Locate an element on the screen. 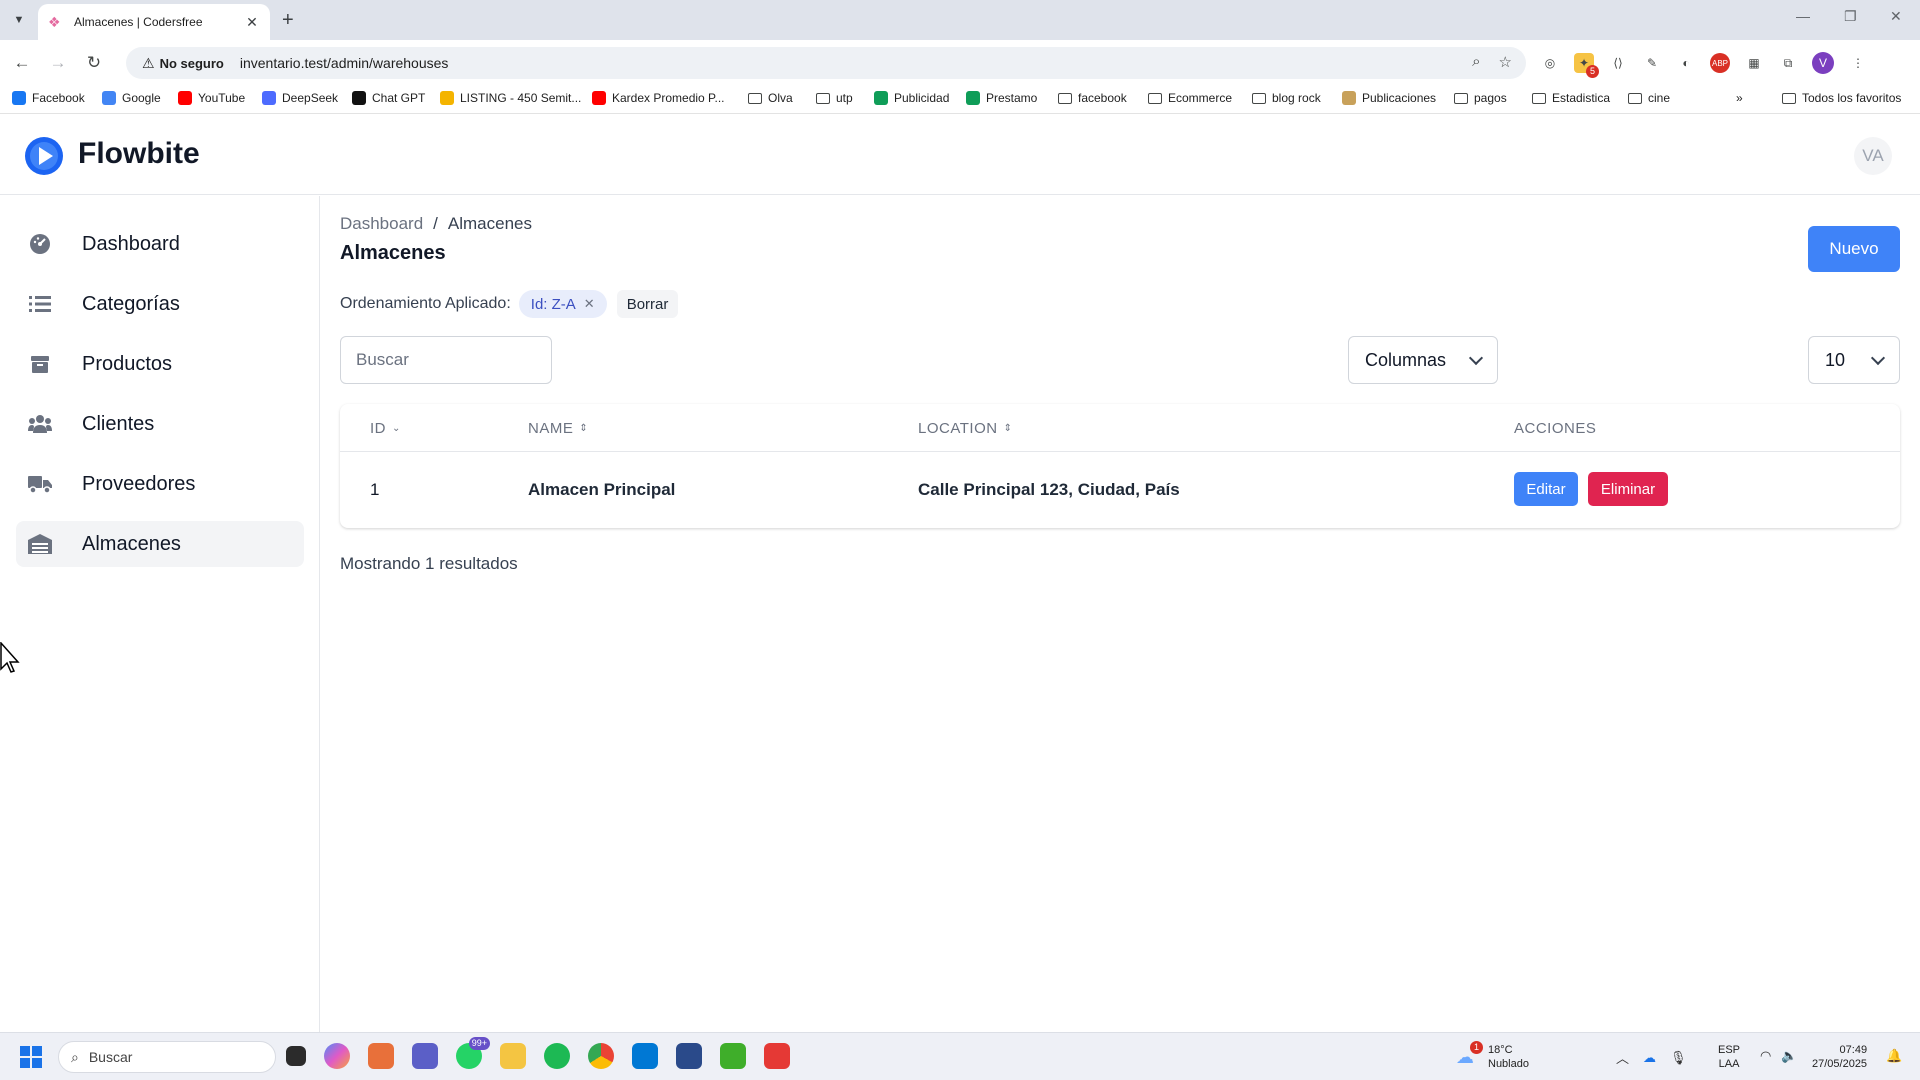  bookmark-item: utp is located at coordinates (834, 98).